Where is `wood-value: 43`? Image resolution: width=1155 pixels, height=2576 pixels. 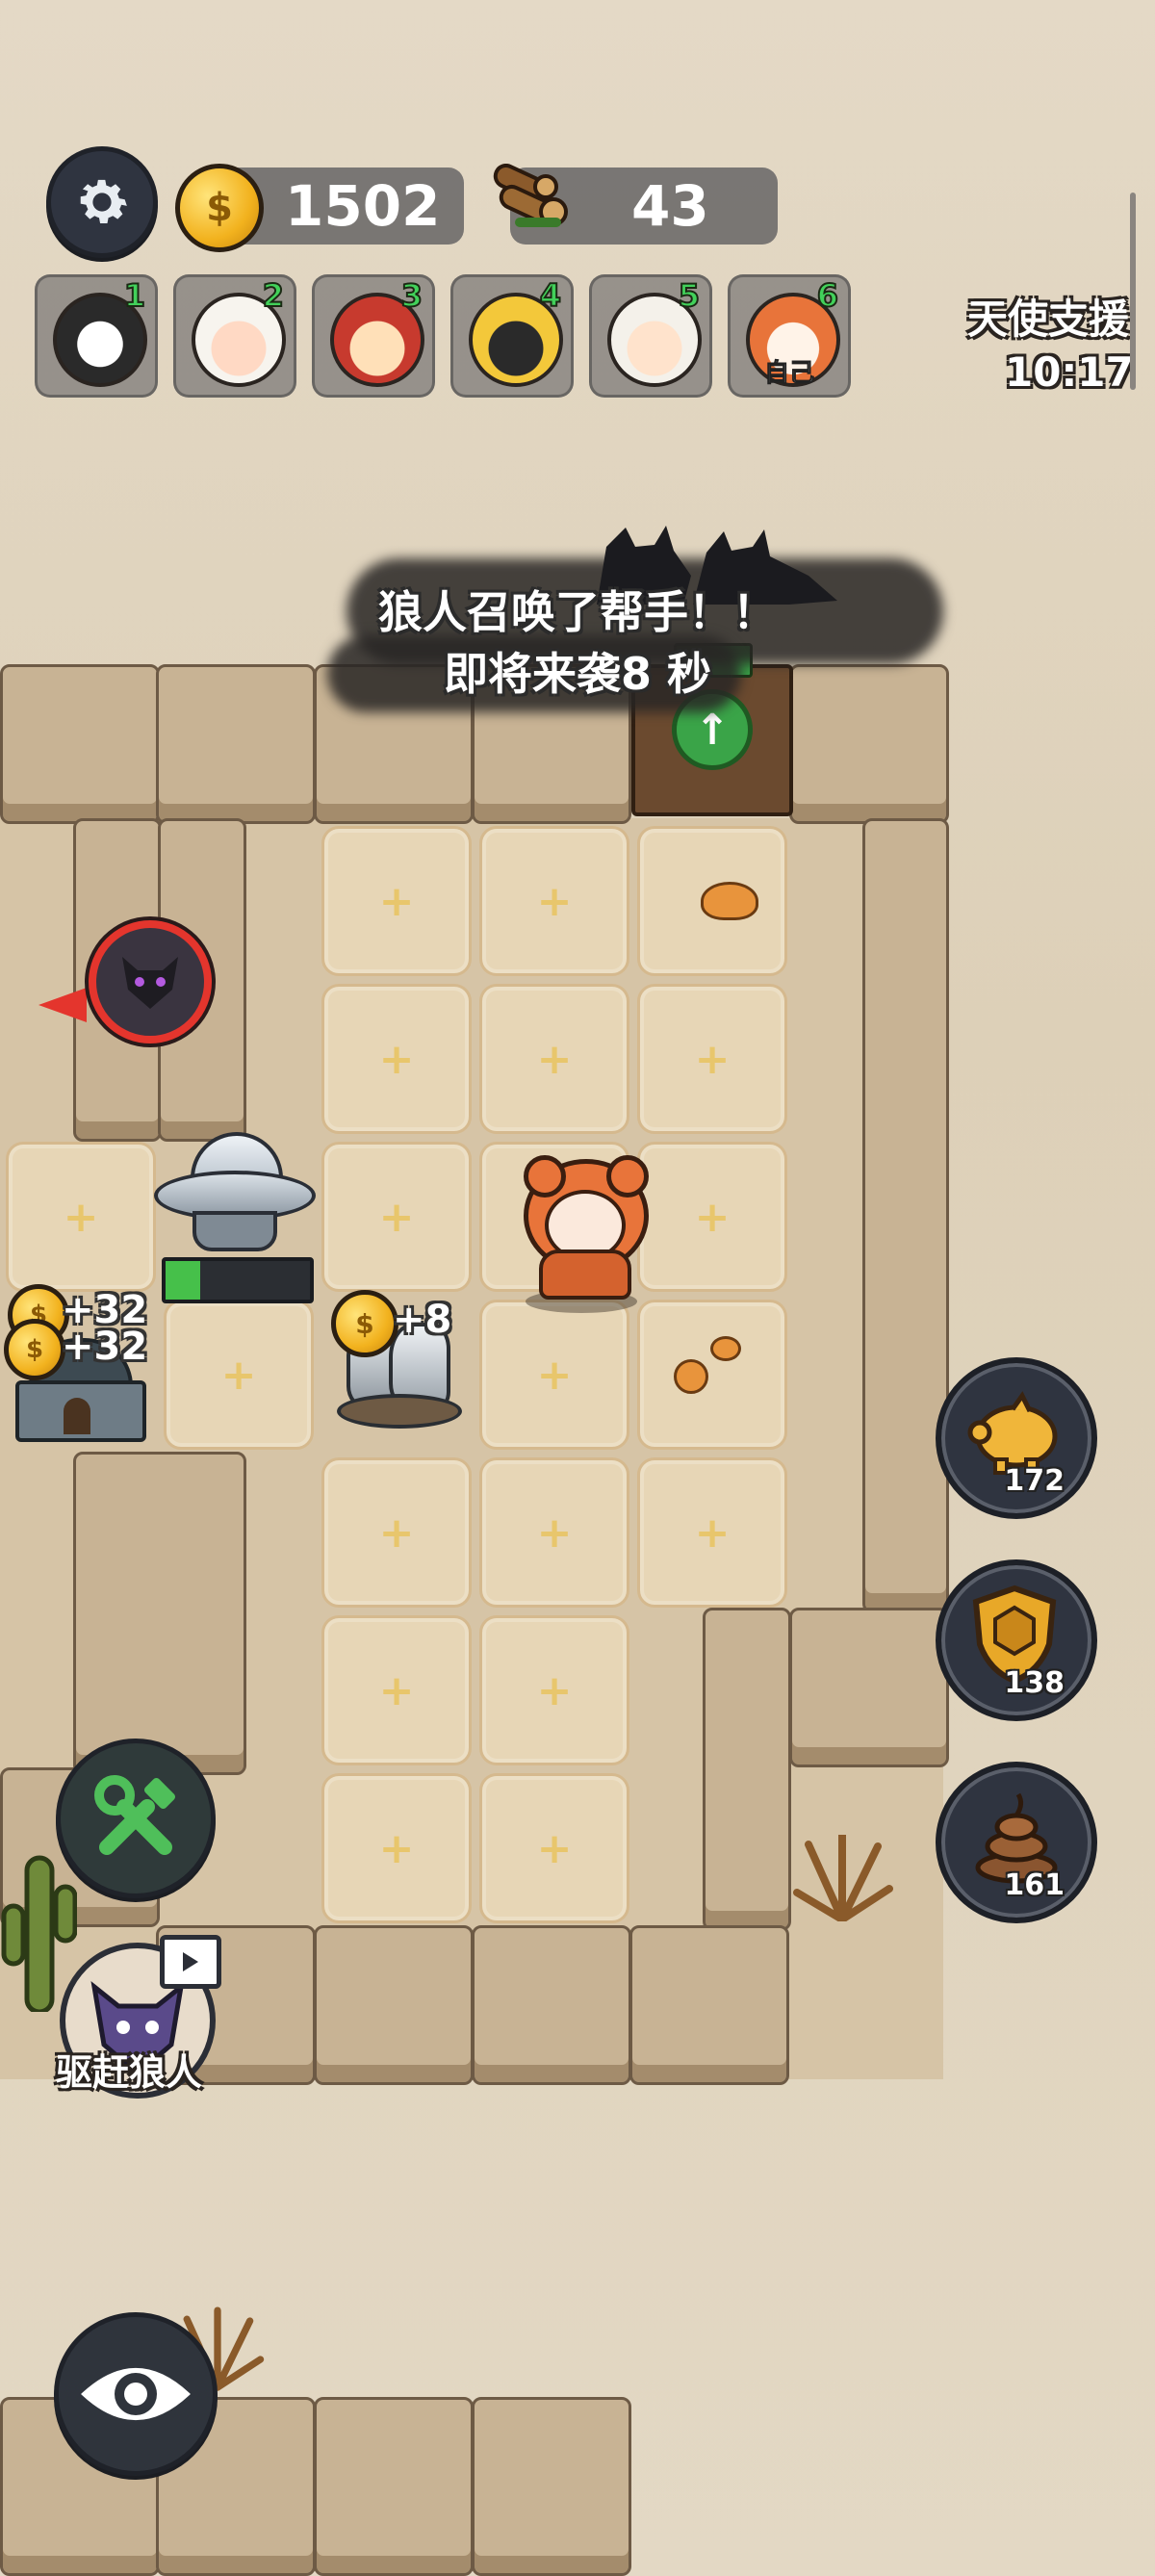 wood-value: 43 is located at coordinates (670, 206).